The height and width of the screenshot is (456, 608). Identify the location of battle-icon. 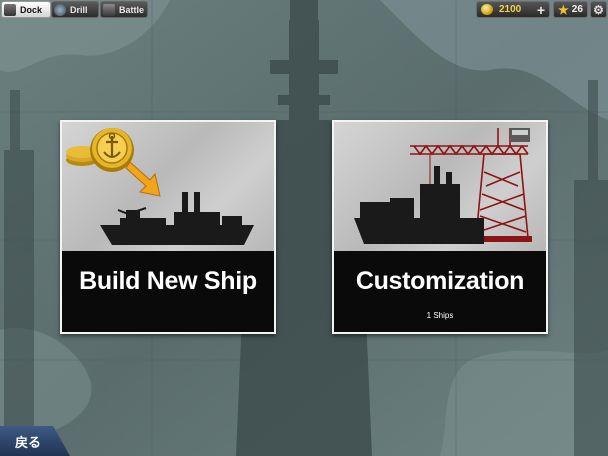
(109, 9).